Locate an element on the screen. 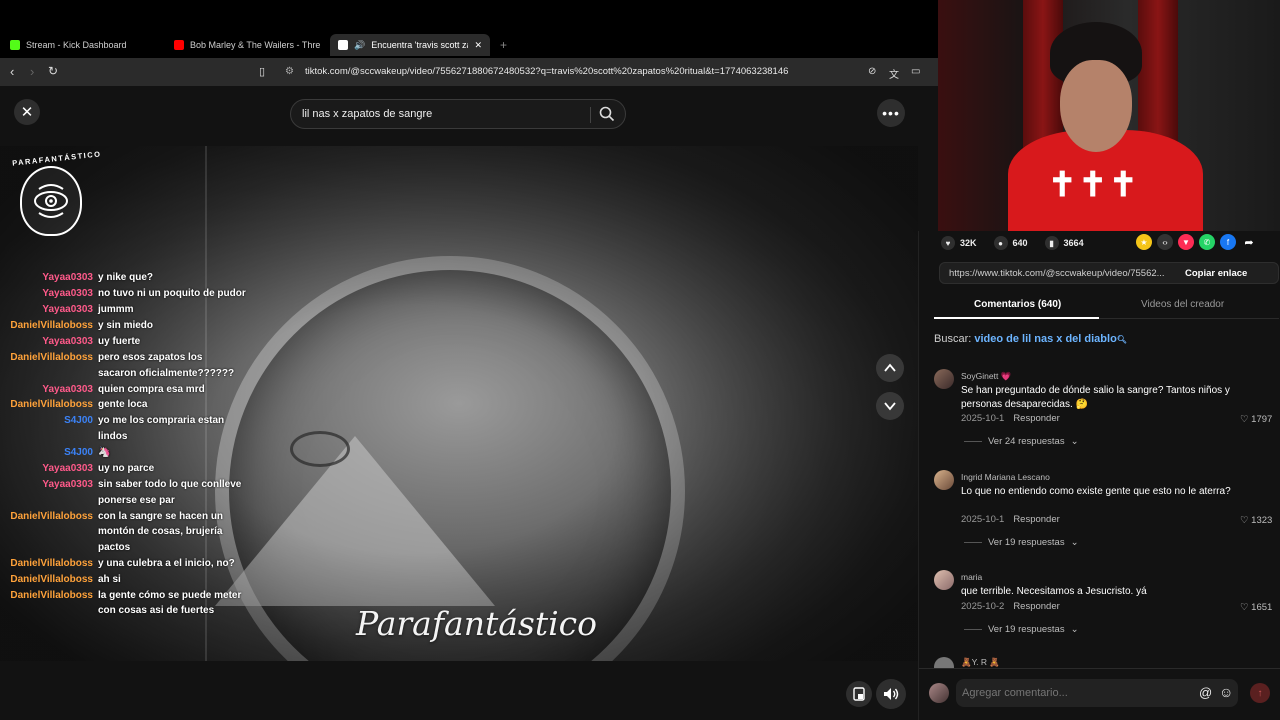 The width and height of the screenshot is (1280, 720). forward-arrow-icon: › is located at coordinates (32, 71).